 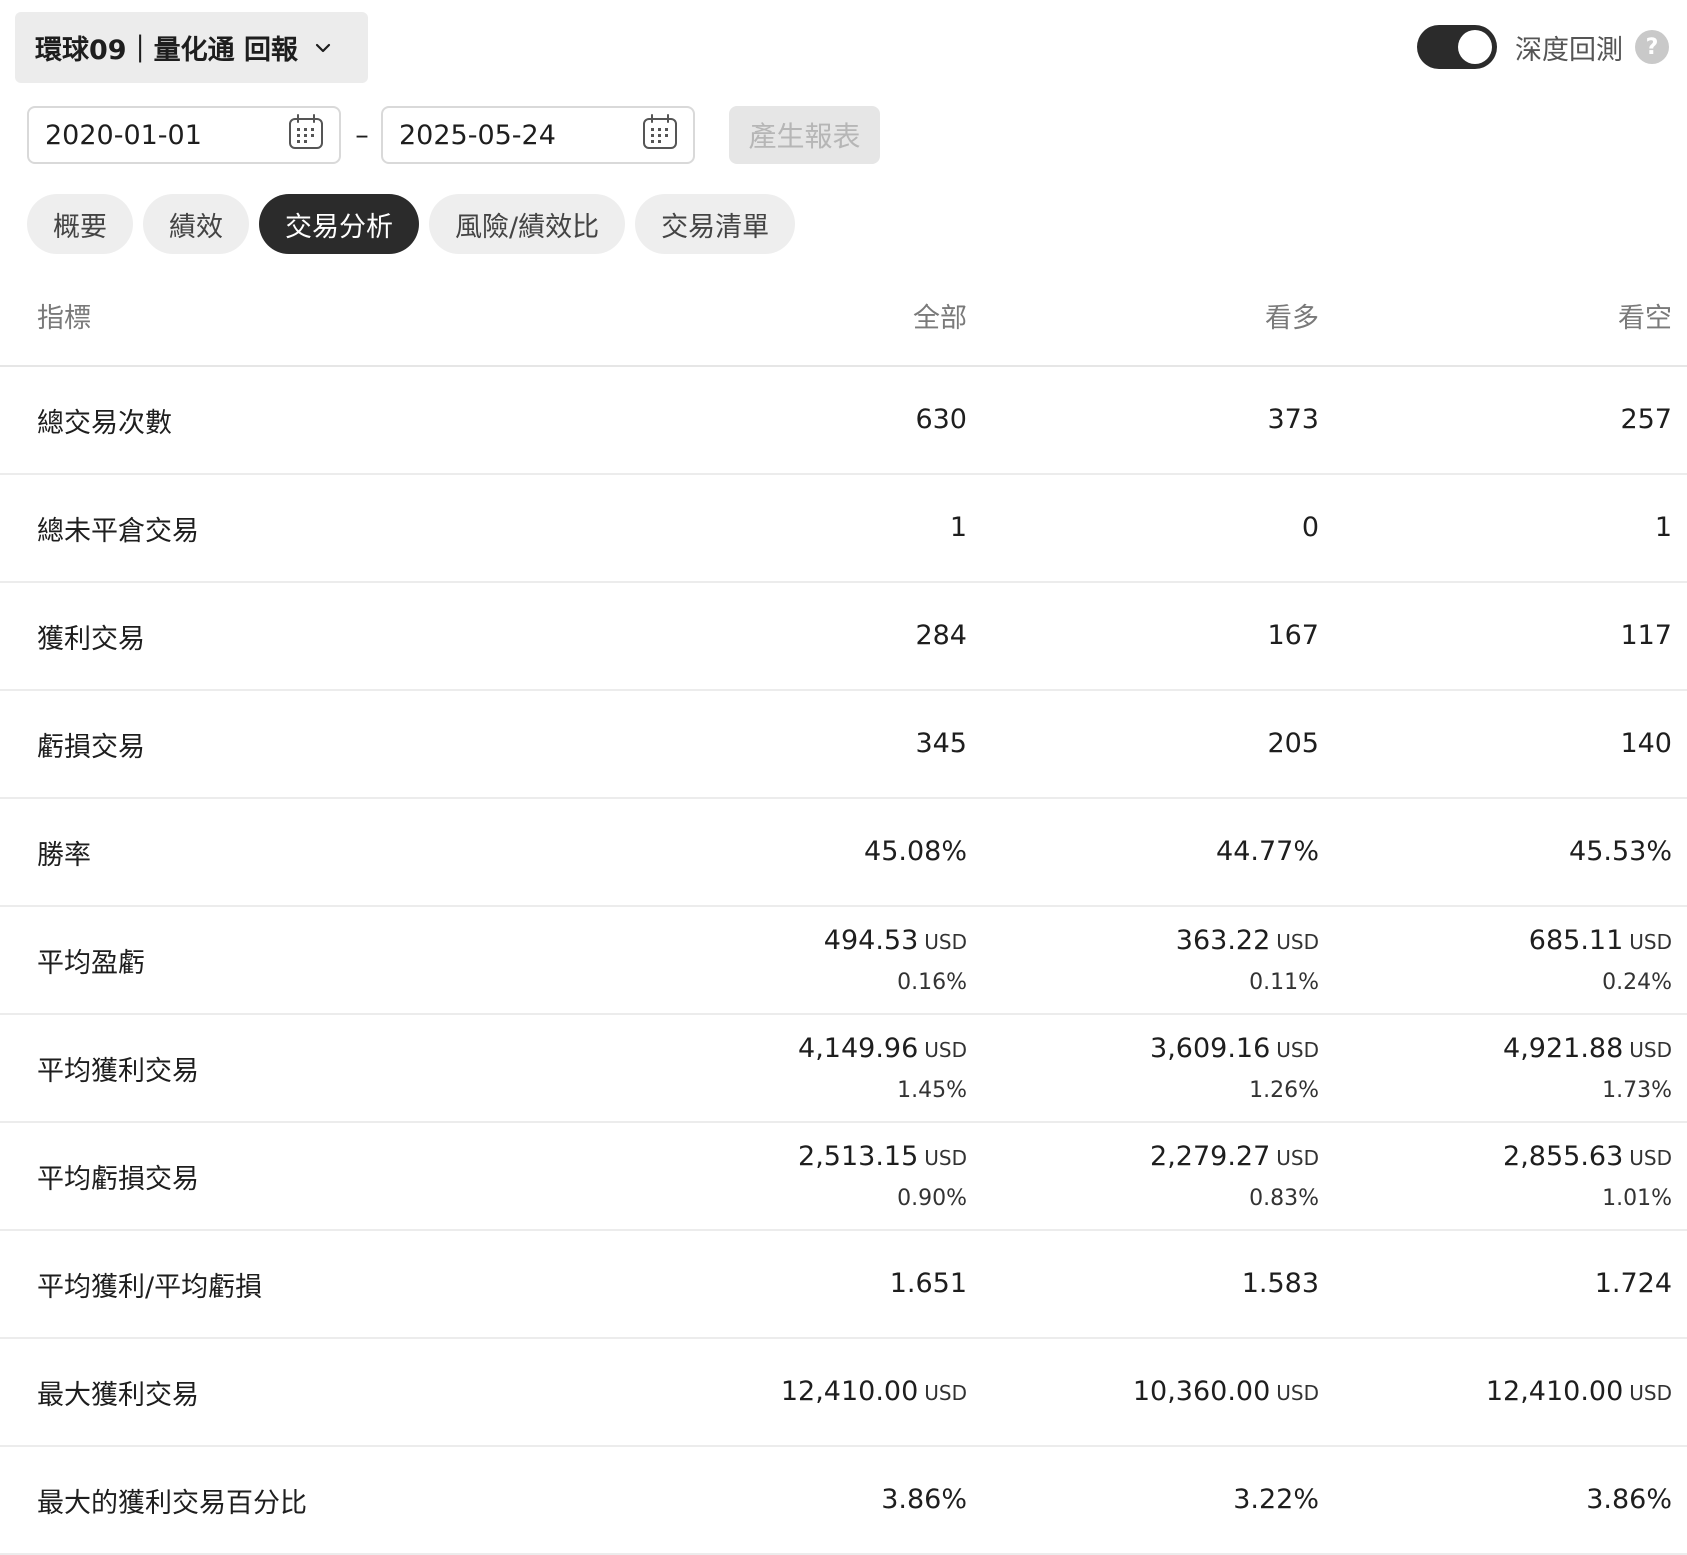 What do you see at coordinates (1293, 419) in the screenshot?
I see `value-text: 373` at bounding box center [1293, 419].